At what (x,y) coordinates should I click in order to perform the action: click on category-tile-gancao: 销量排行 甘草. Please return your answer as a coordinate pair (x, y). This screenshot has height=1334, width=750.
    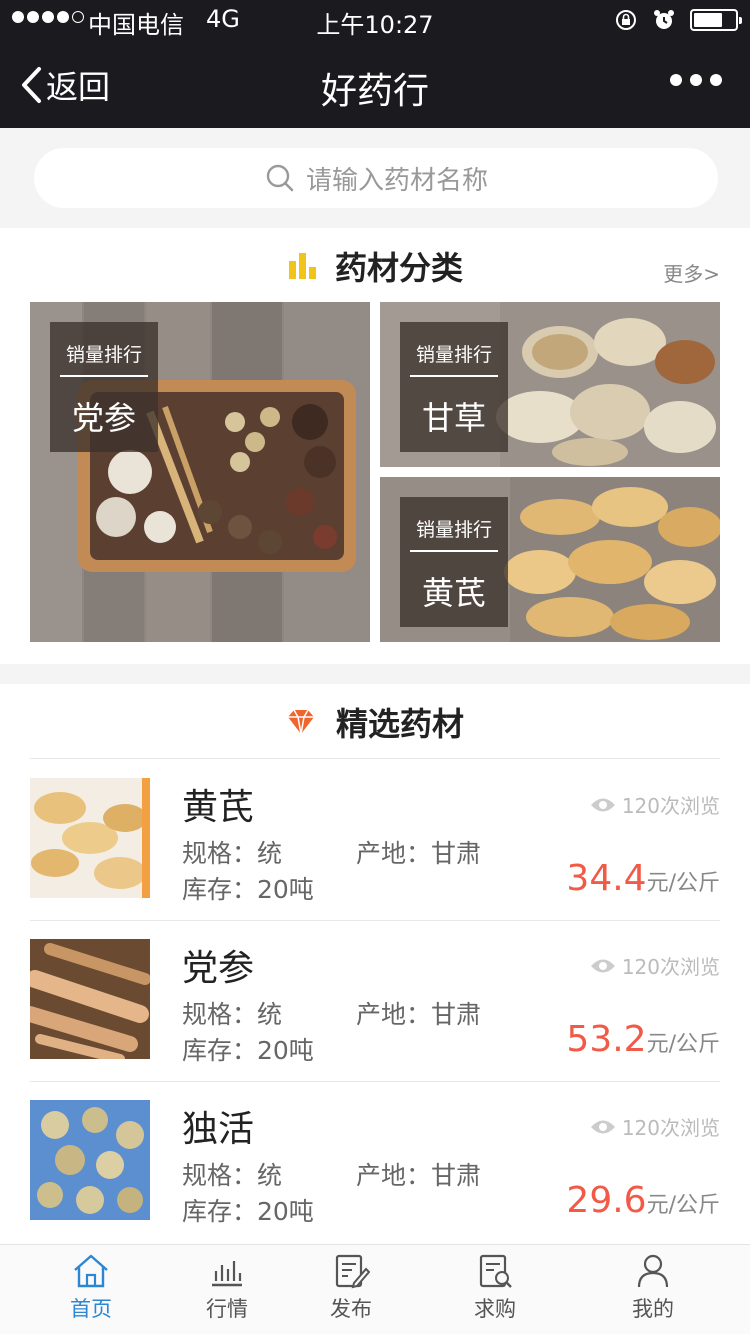
    Looking at the image, I should click on (550, 384).